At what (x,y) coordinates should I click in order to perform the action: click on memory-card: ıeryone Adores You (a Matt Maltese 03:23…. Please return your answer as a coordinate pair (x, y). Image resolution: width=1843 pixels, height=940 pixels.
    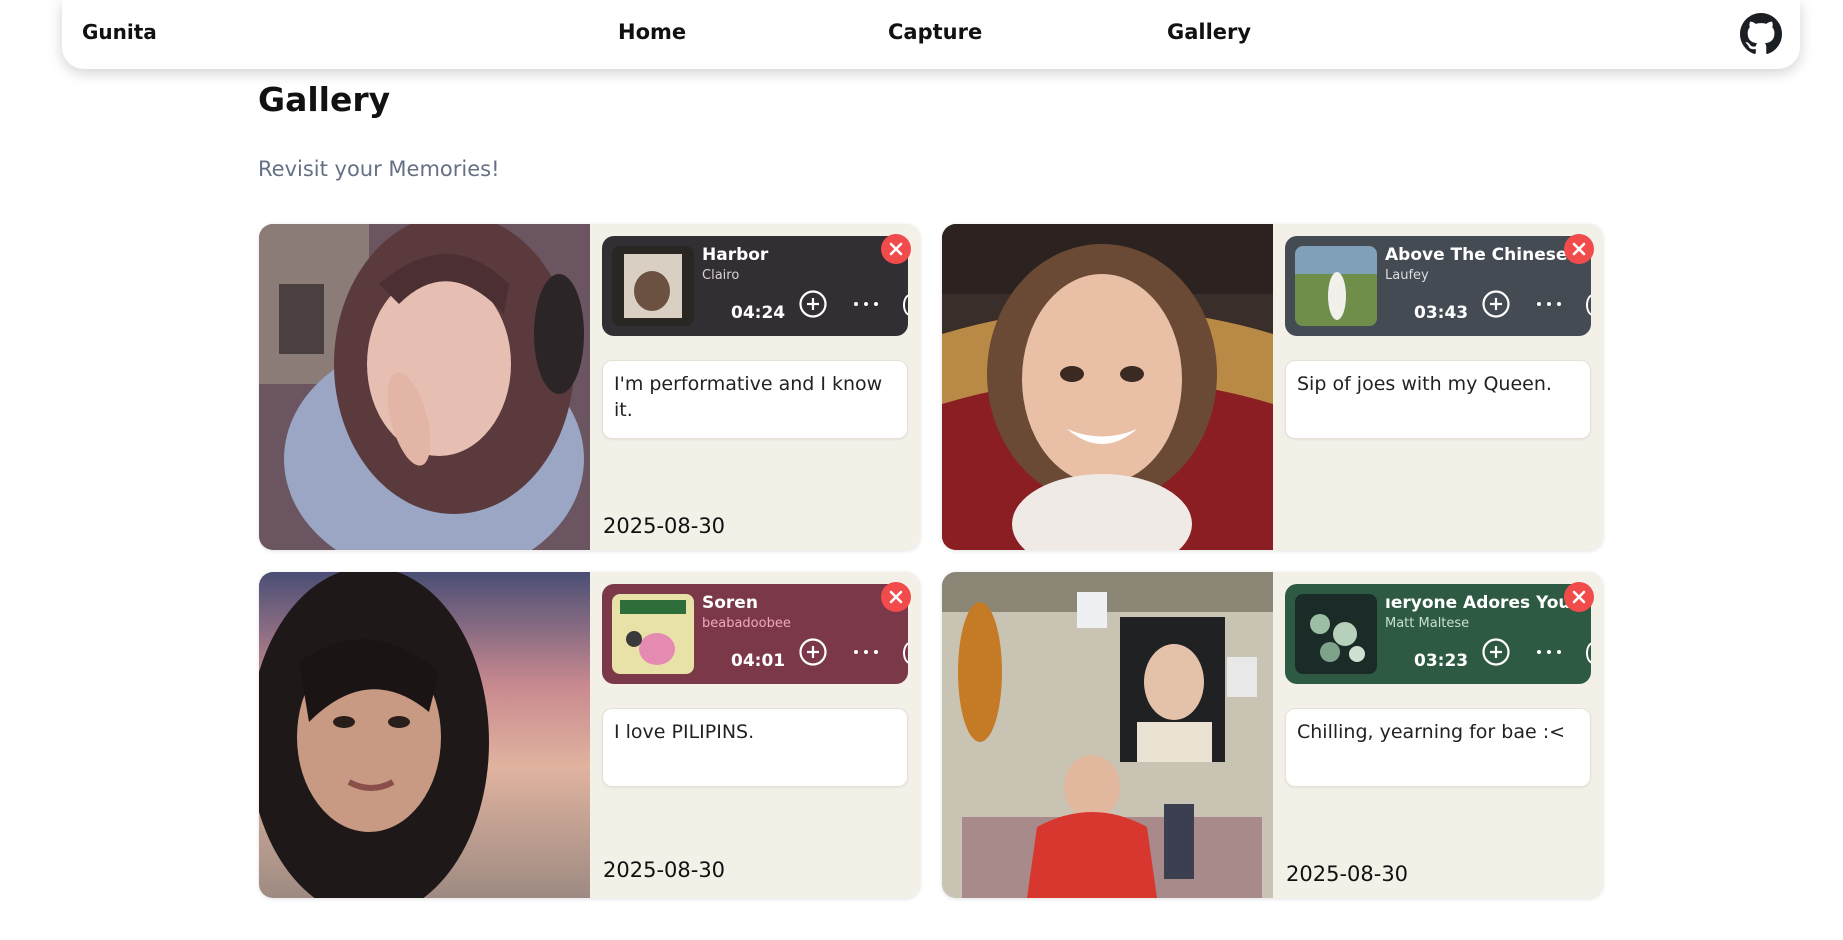
    Looking at the image, I should click on (1272, 735).